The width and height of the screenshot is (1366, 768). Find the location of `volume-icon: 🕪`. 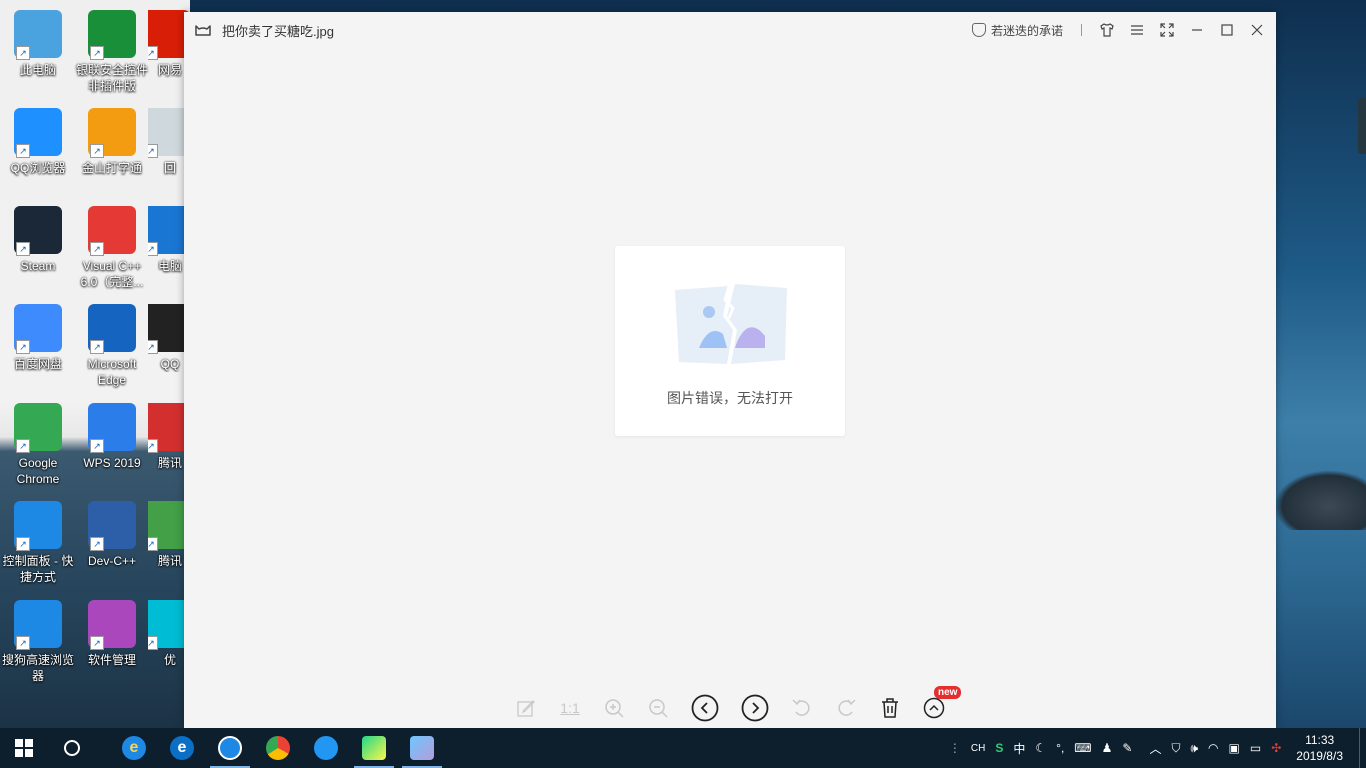

volume-icon: 🕪 is located at coordinates (1194, 748).